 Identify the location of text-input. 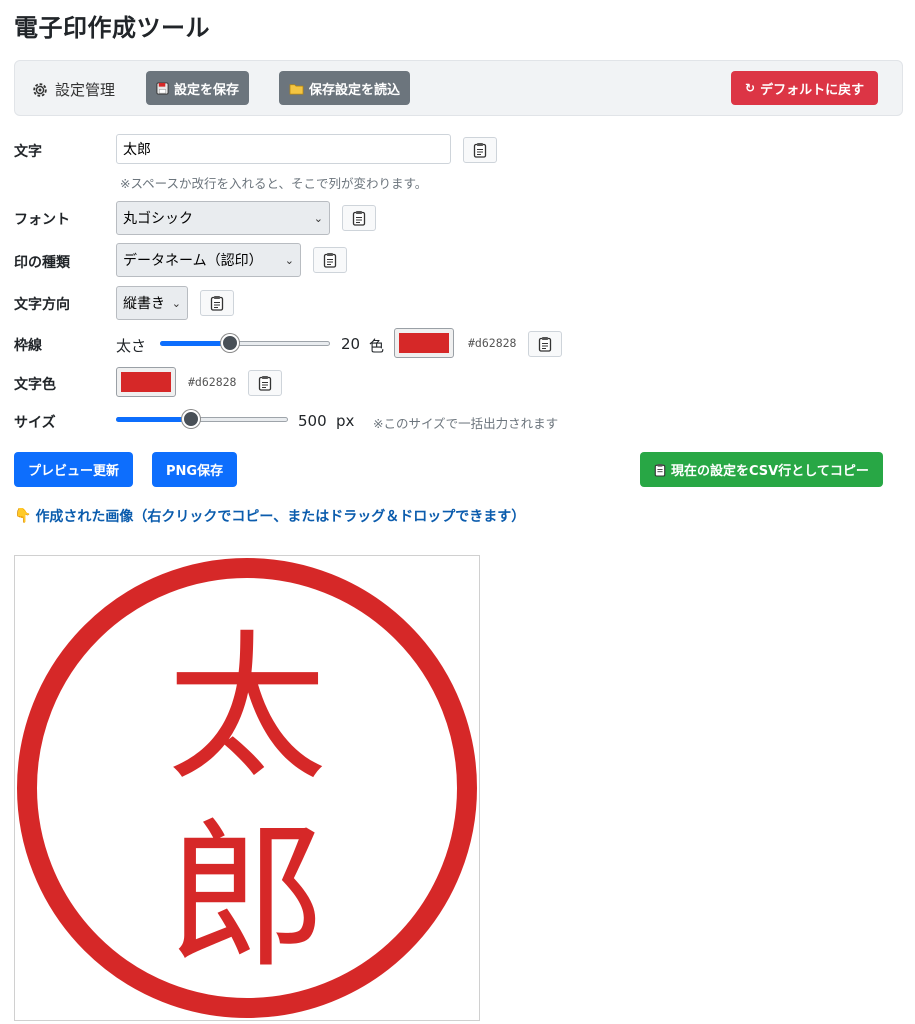
(283, 149).